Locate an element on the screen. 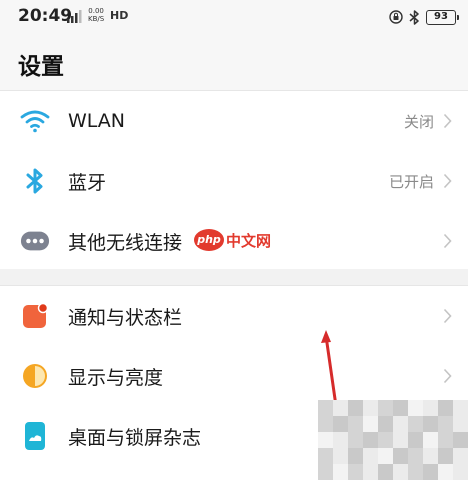 The image size is (468, 481). rotation-lock-icon is located at coordinates (396, 17).